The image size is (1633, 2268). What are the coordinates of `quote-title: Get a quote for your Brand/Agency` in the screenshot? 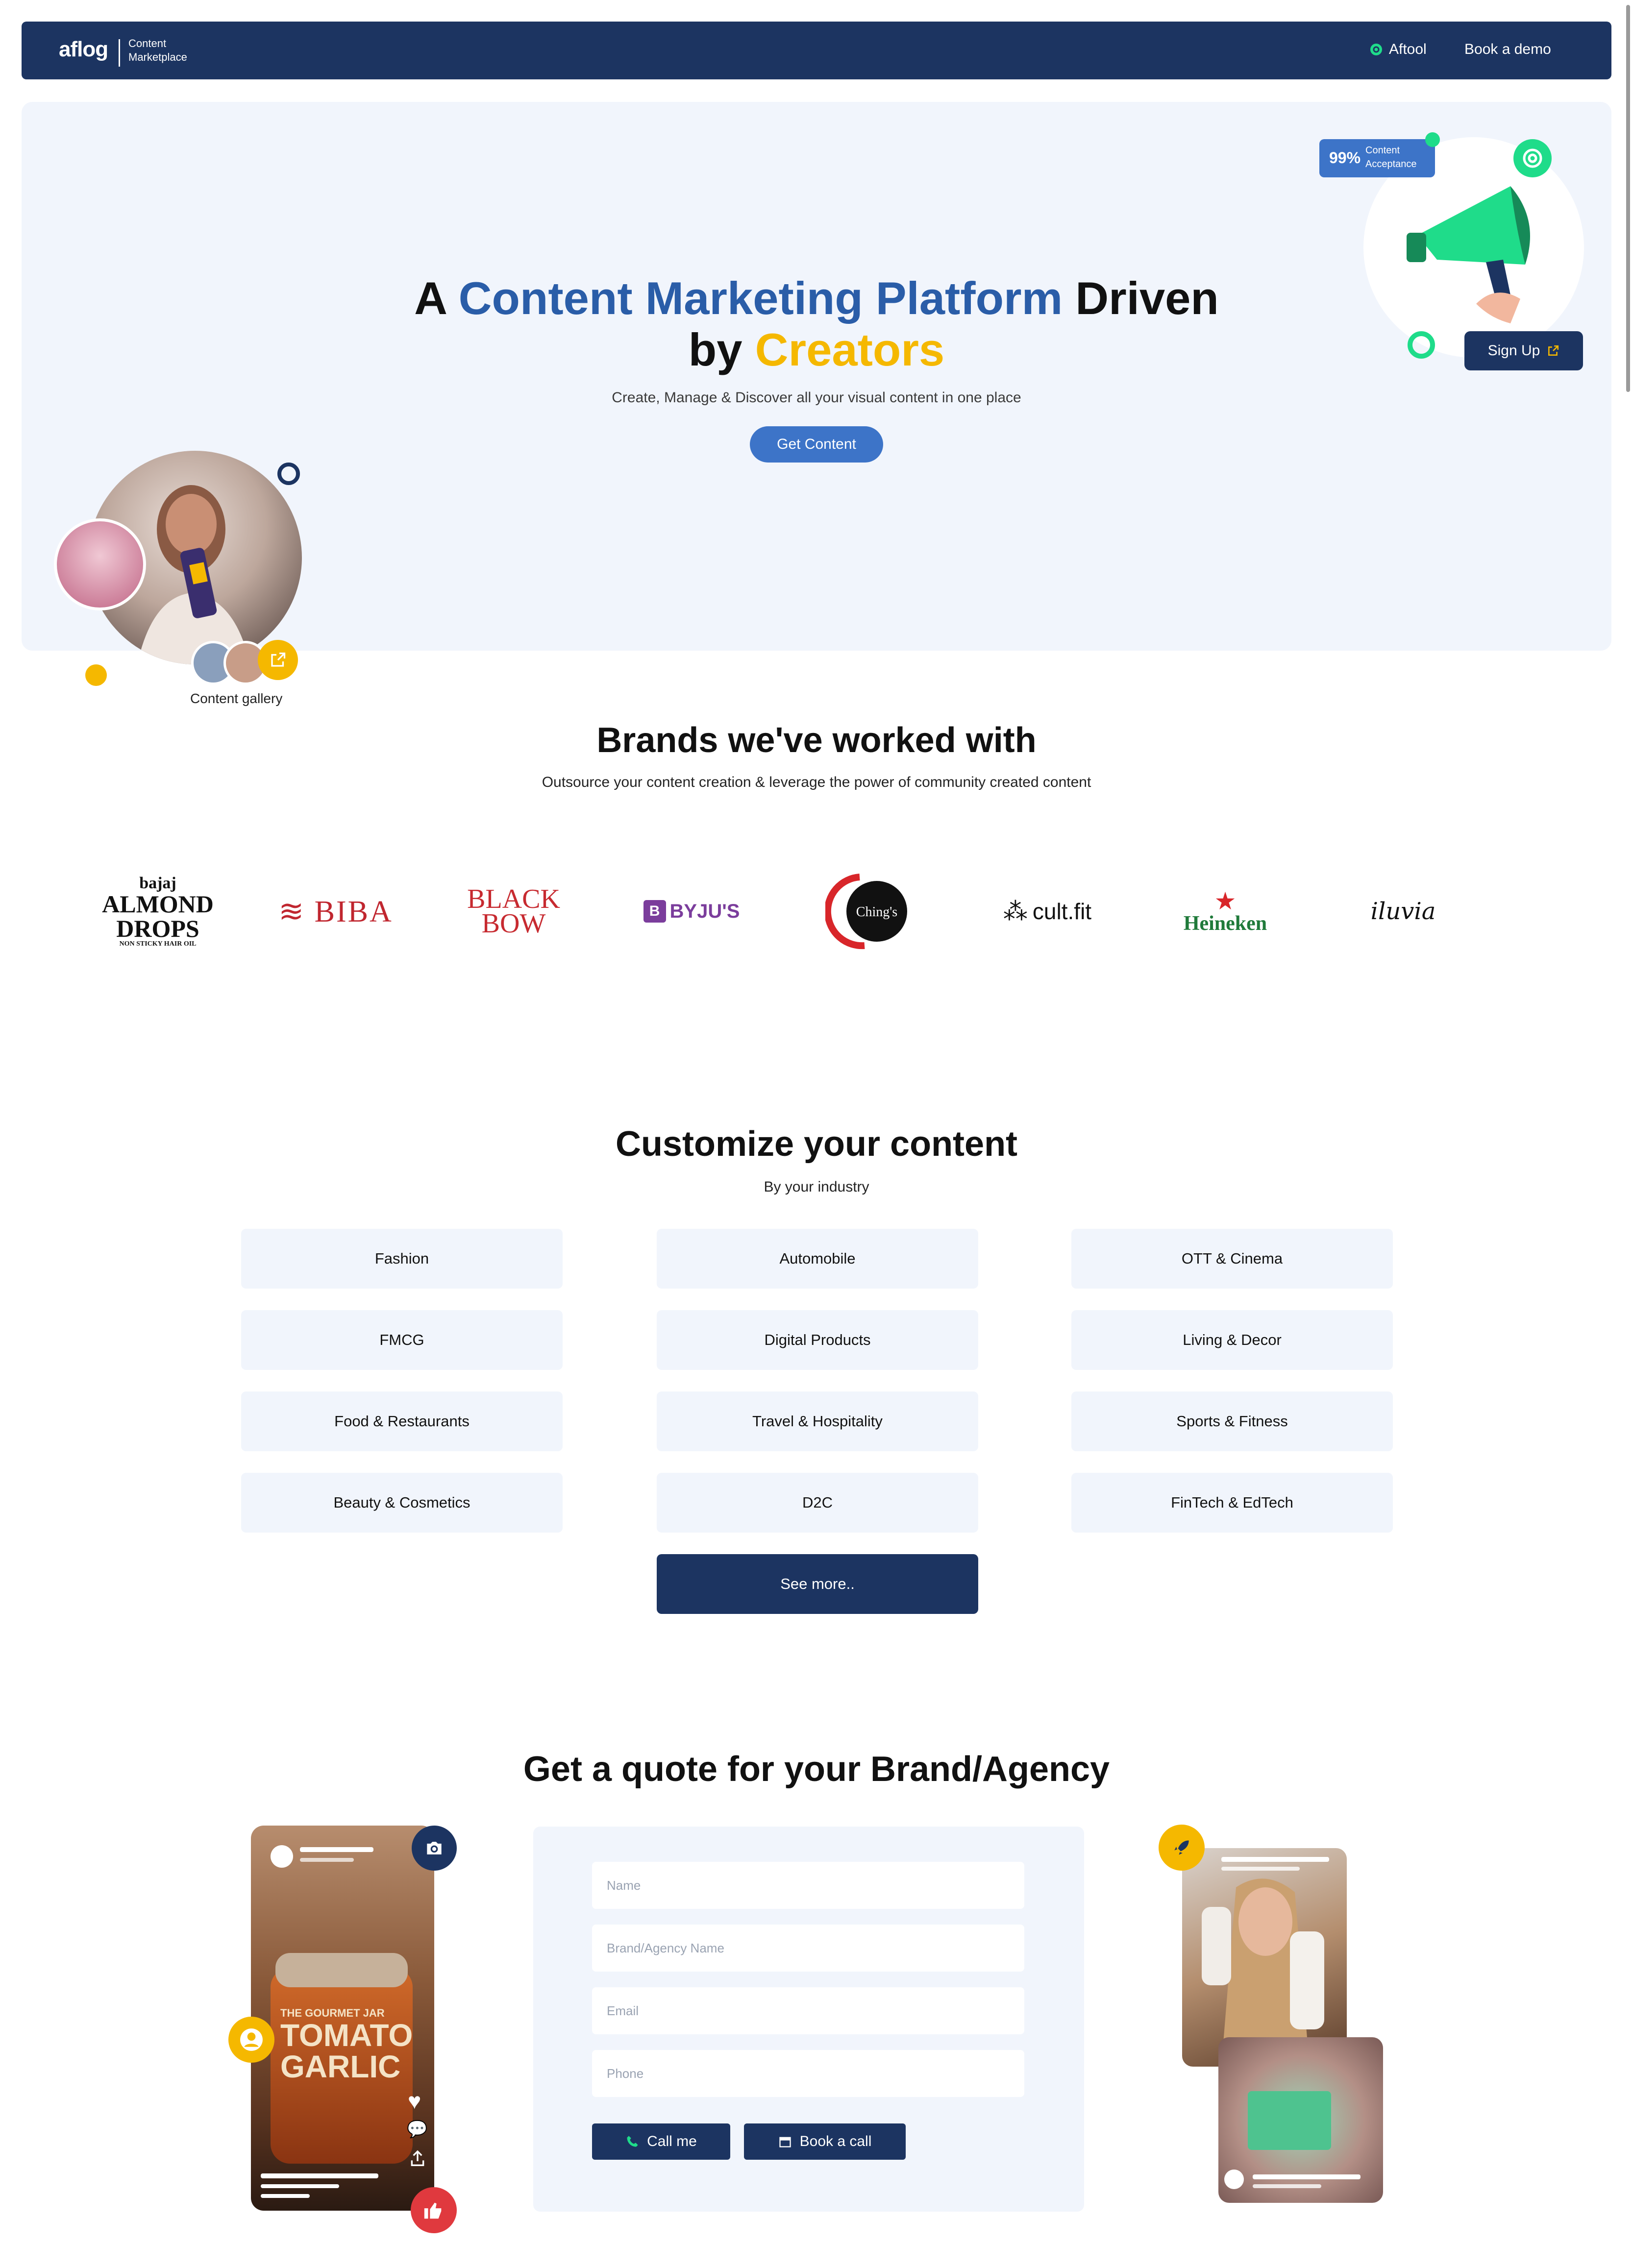 It's located at (816, 1769).